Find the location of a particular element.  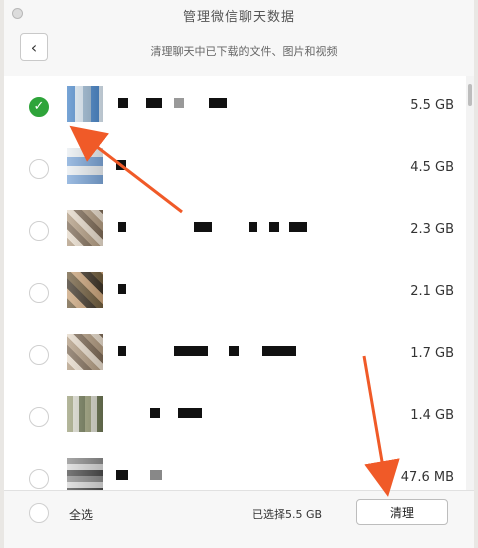

chat-data-item: 1.4 GB is located at coordinates (235, 417).